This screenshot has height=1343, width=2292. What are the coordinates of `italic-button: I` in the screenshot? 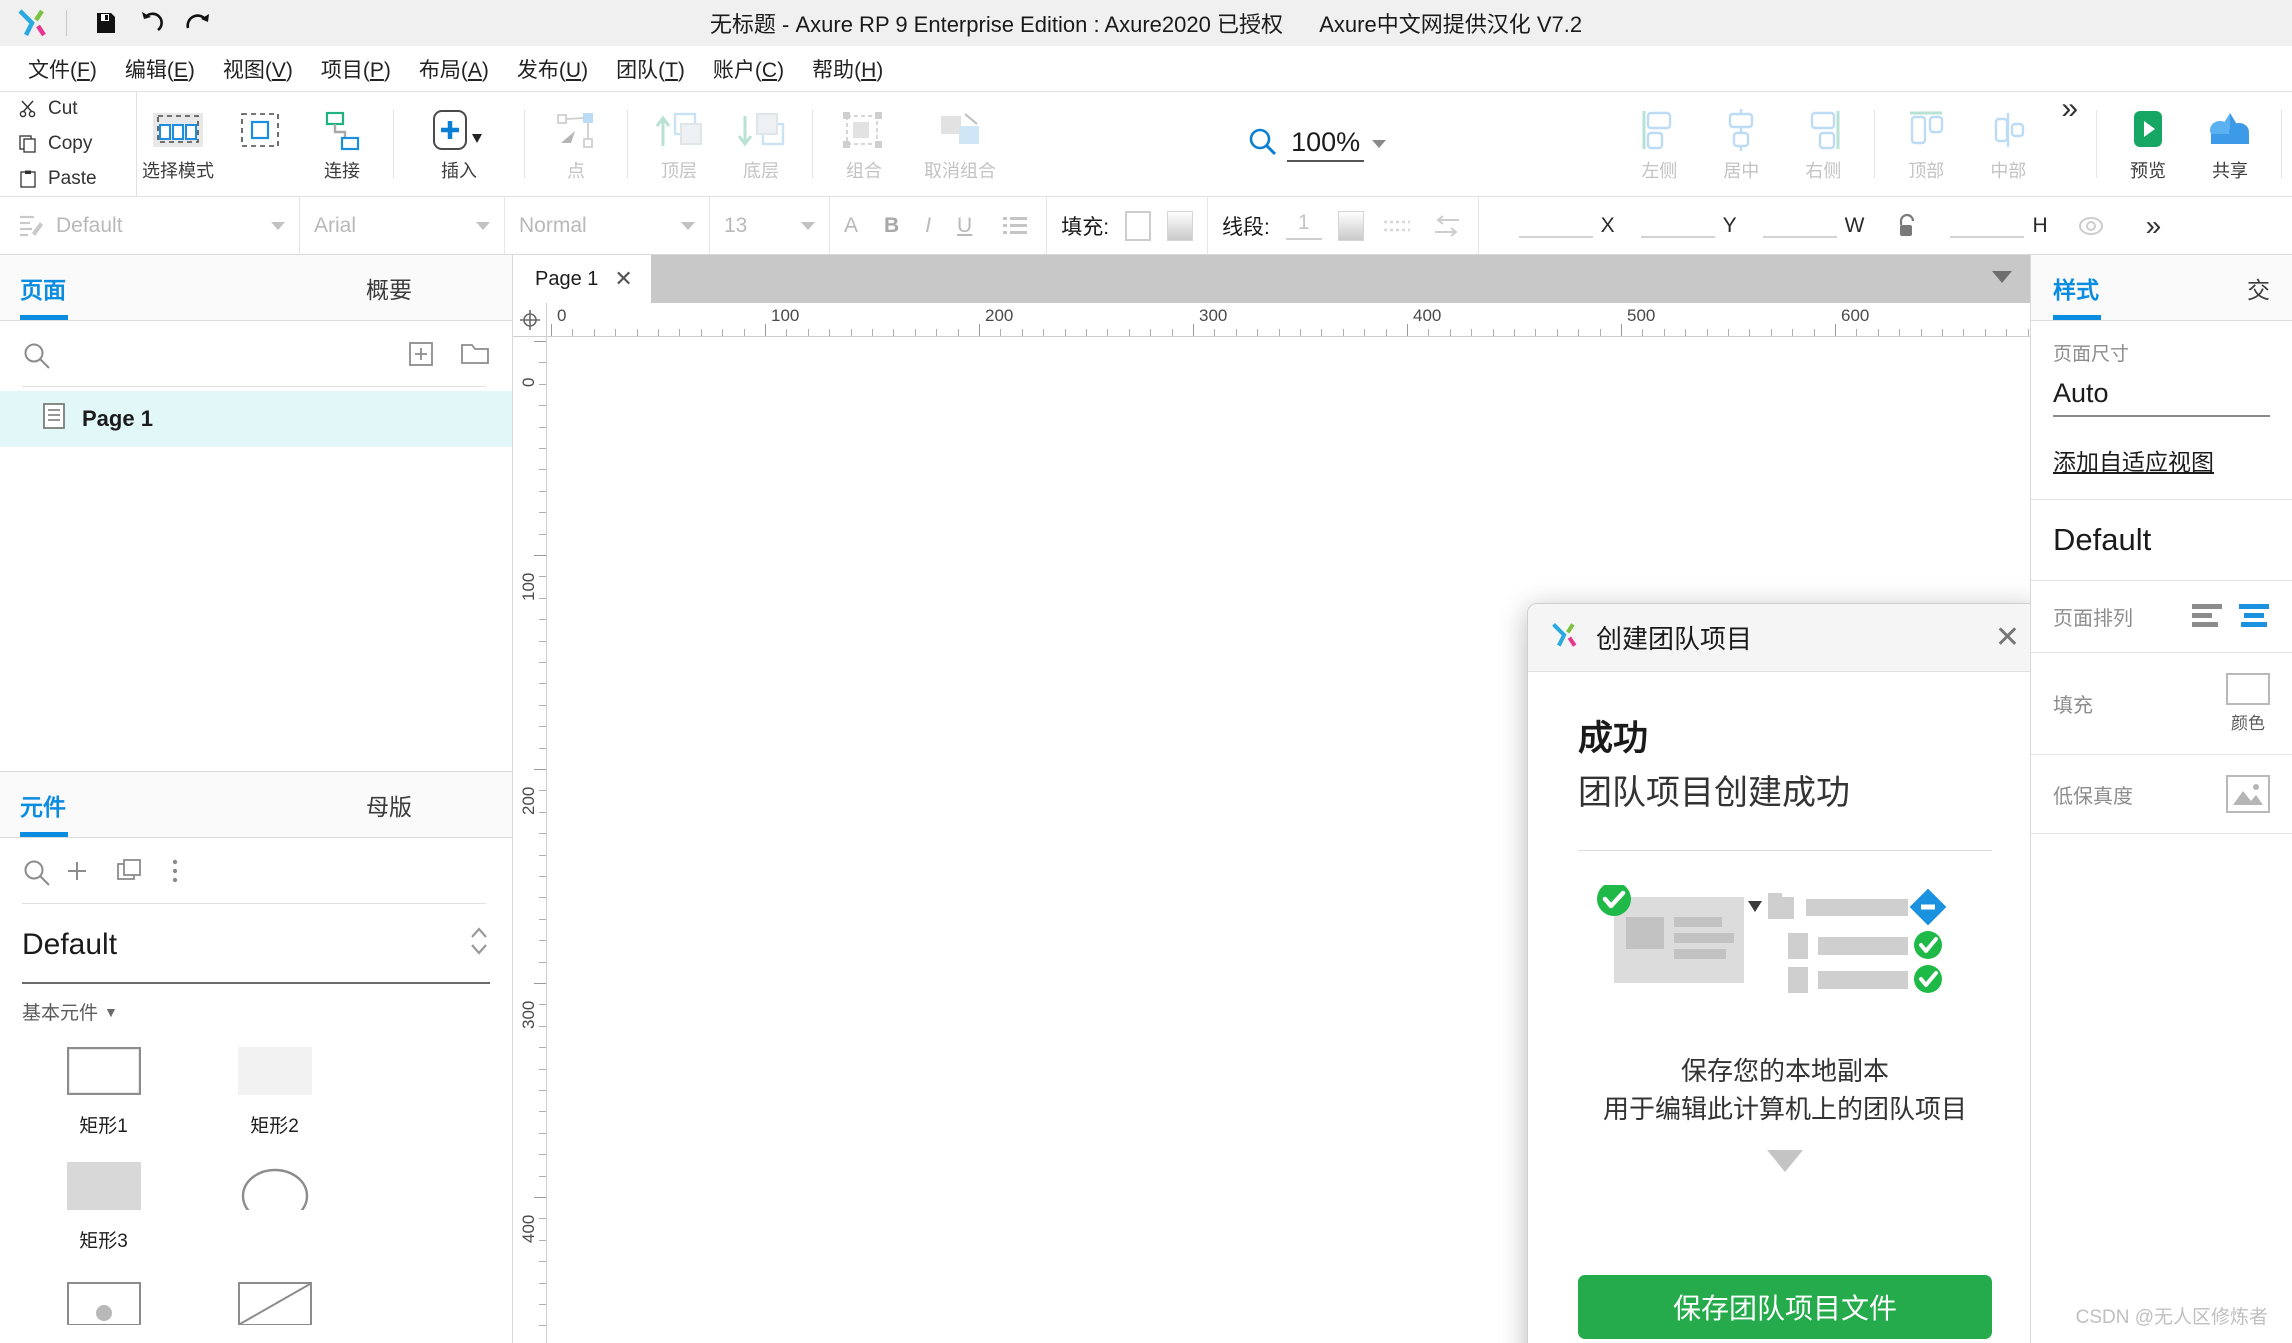 It's located at (928, 226).